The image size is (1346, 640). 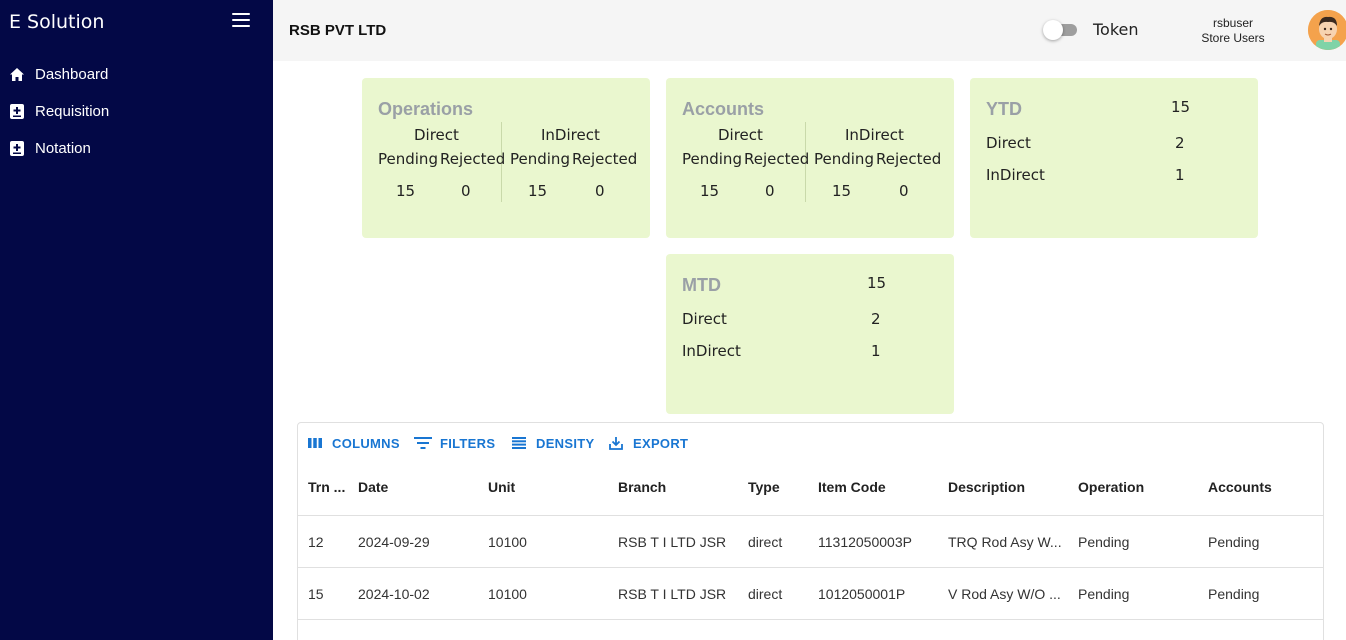 I want to click on filters-label: FILTERS, so click(x=468, y=443).